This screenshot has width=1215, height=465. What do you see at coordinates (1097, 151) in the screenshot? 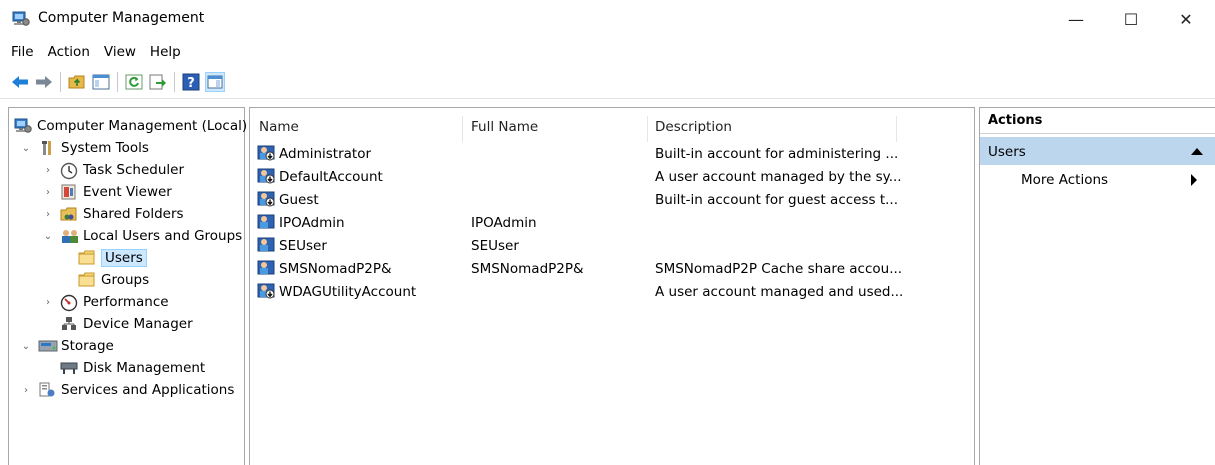
I see `actions-section-users: Users` at bounding box center [1097, 151].